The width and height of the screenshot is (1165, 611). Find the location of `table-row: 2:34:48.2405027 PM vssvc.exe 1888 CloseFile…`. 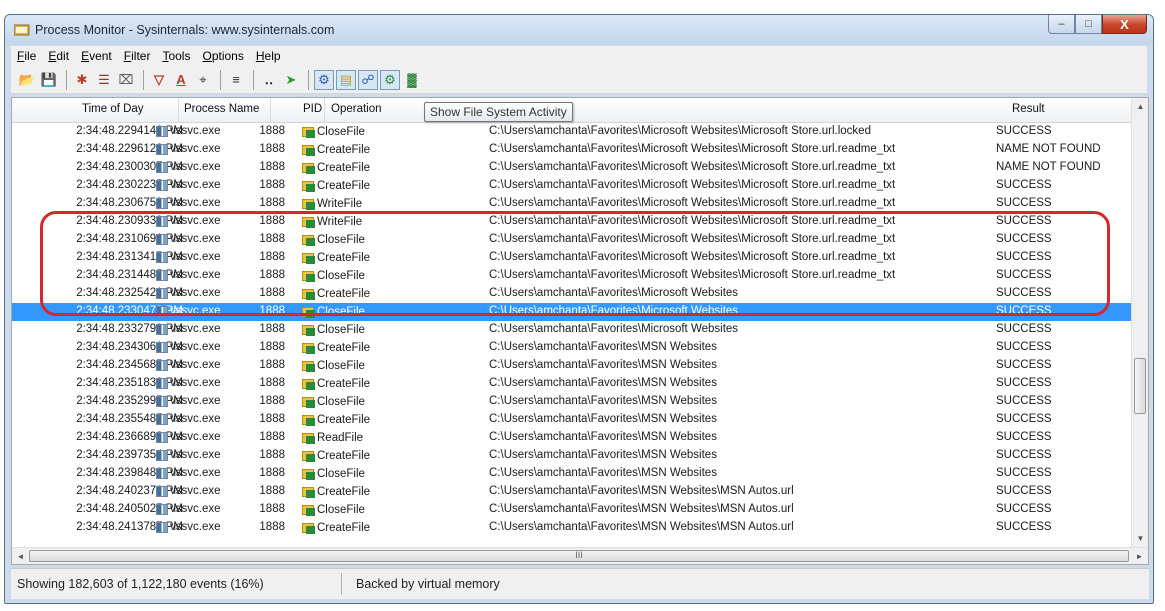

table-row: 2:34:48.2405027 PM vssvc.exe 1888 CloseFile… is located at coordinates (571, 510).